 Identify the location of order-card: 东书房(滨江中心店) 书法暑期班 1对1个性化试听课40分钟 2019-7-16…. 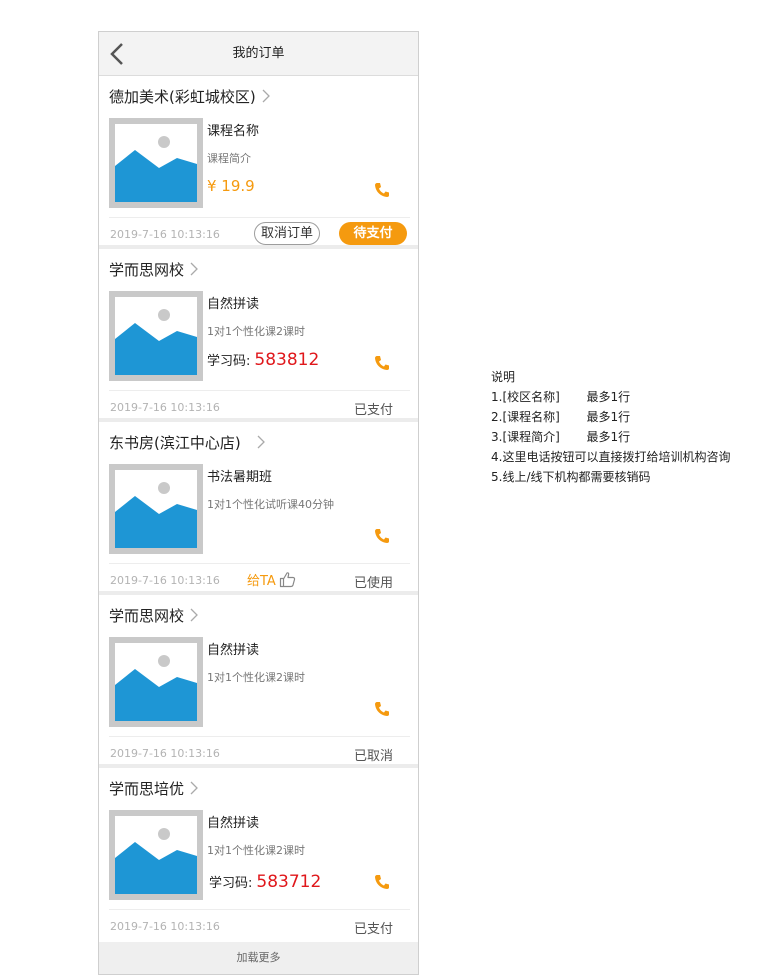
(258, 508).